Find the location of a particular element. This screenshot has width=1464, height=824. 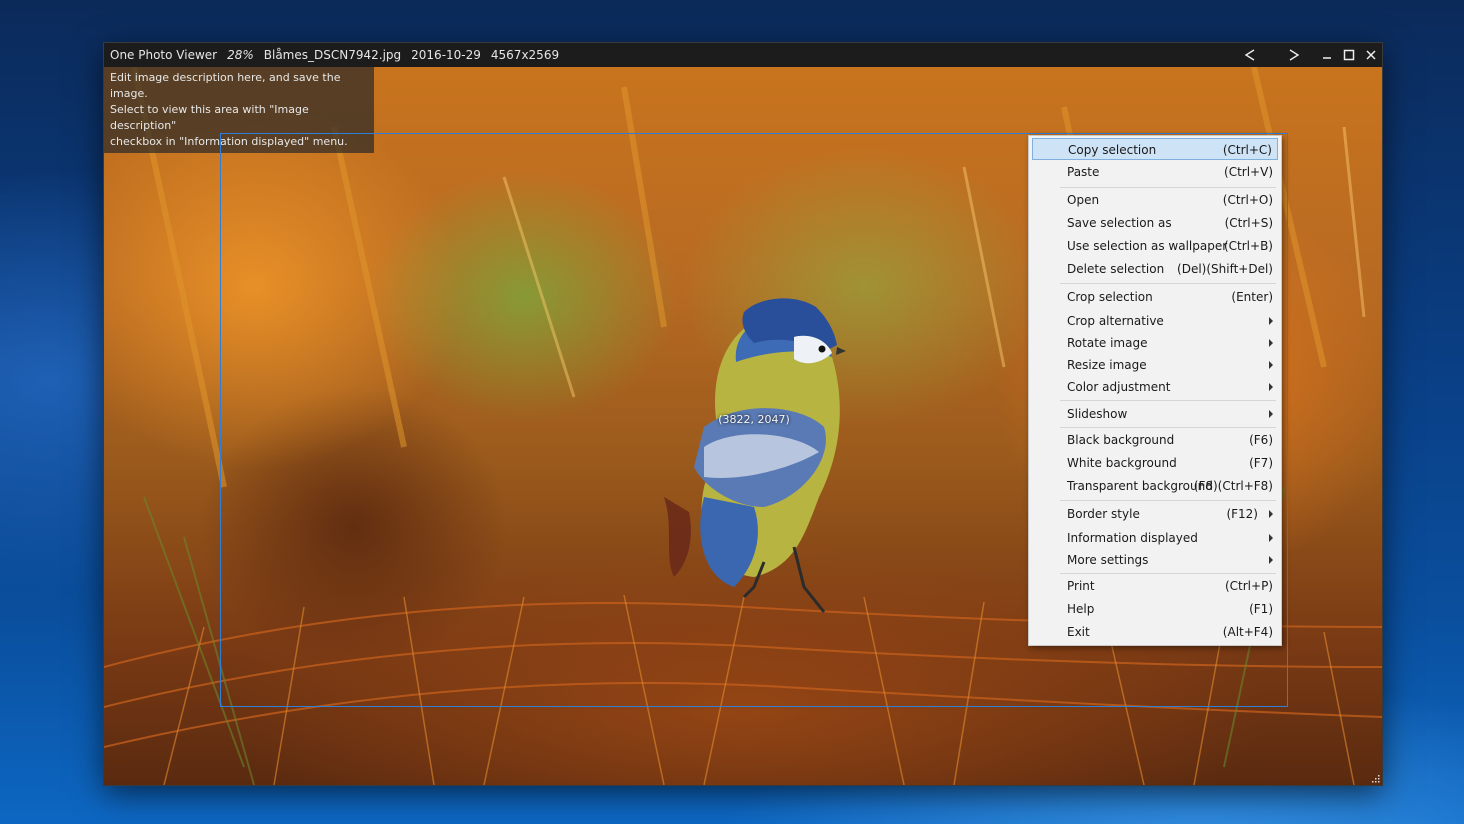

menu-item-label: Crop alternative is located at coordinates (1115, 321).